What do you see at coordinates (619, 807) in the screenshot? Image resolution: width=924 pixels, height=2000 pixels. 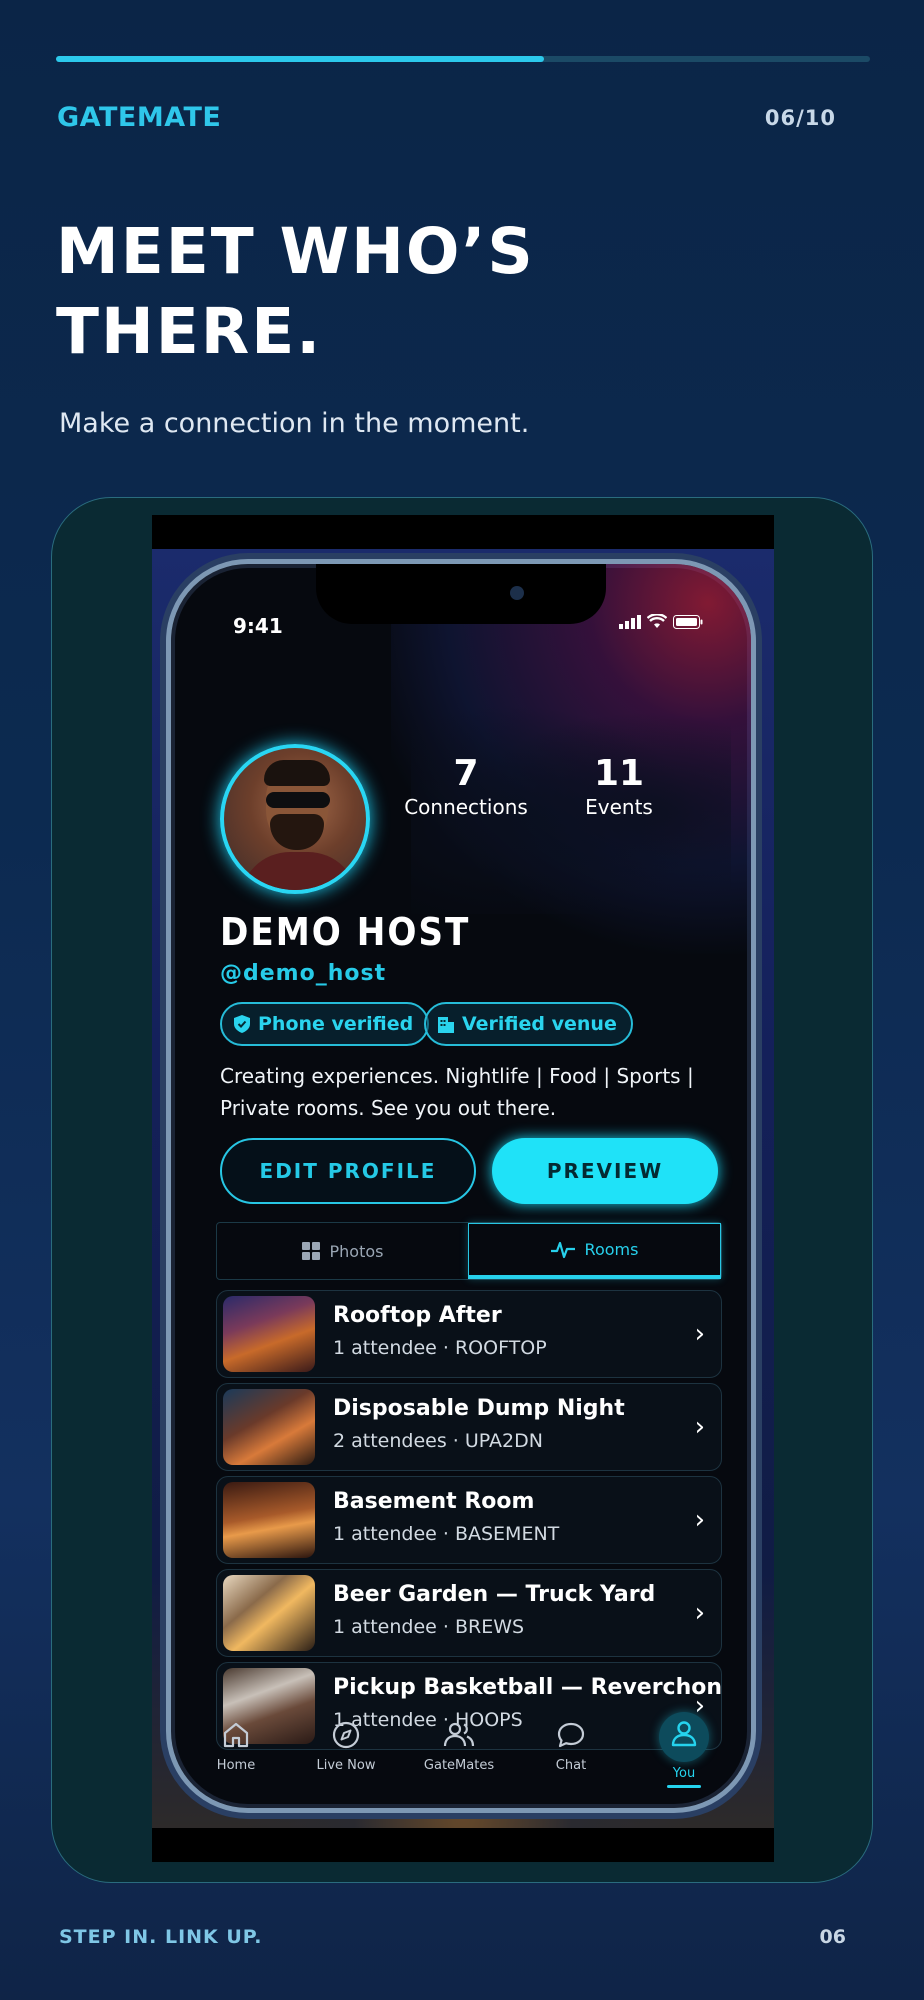 I see `stat-label: Events` at bounding box center [619, 807].